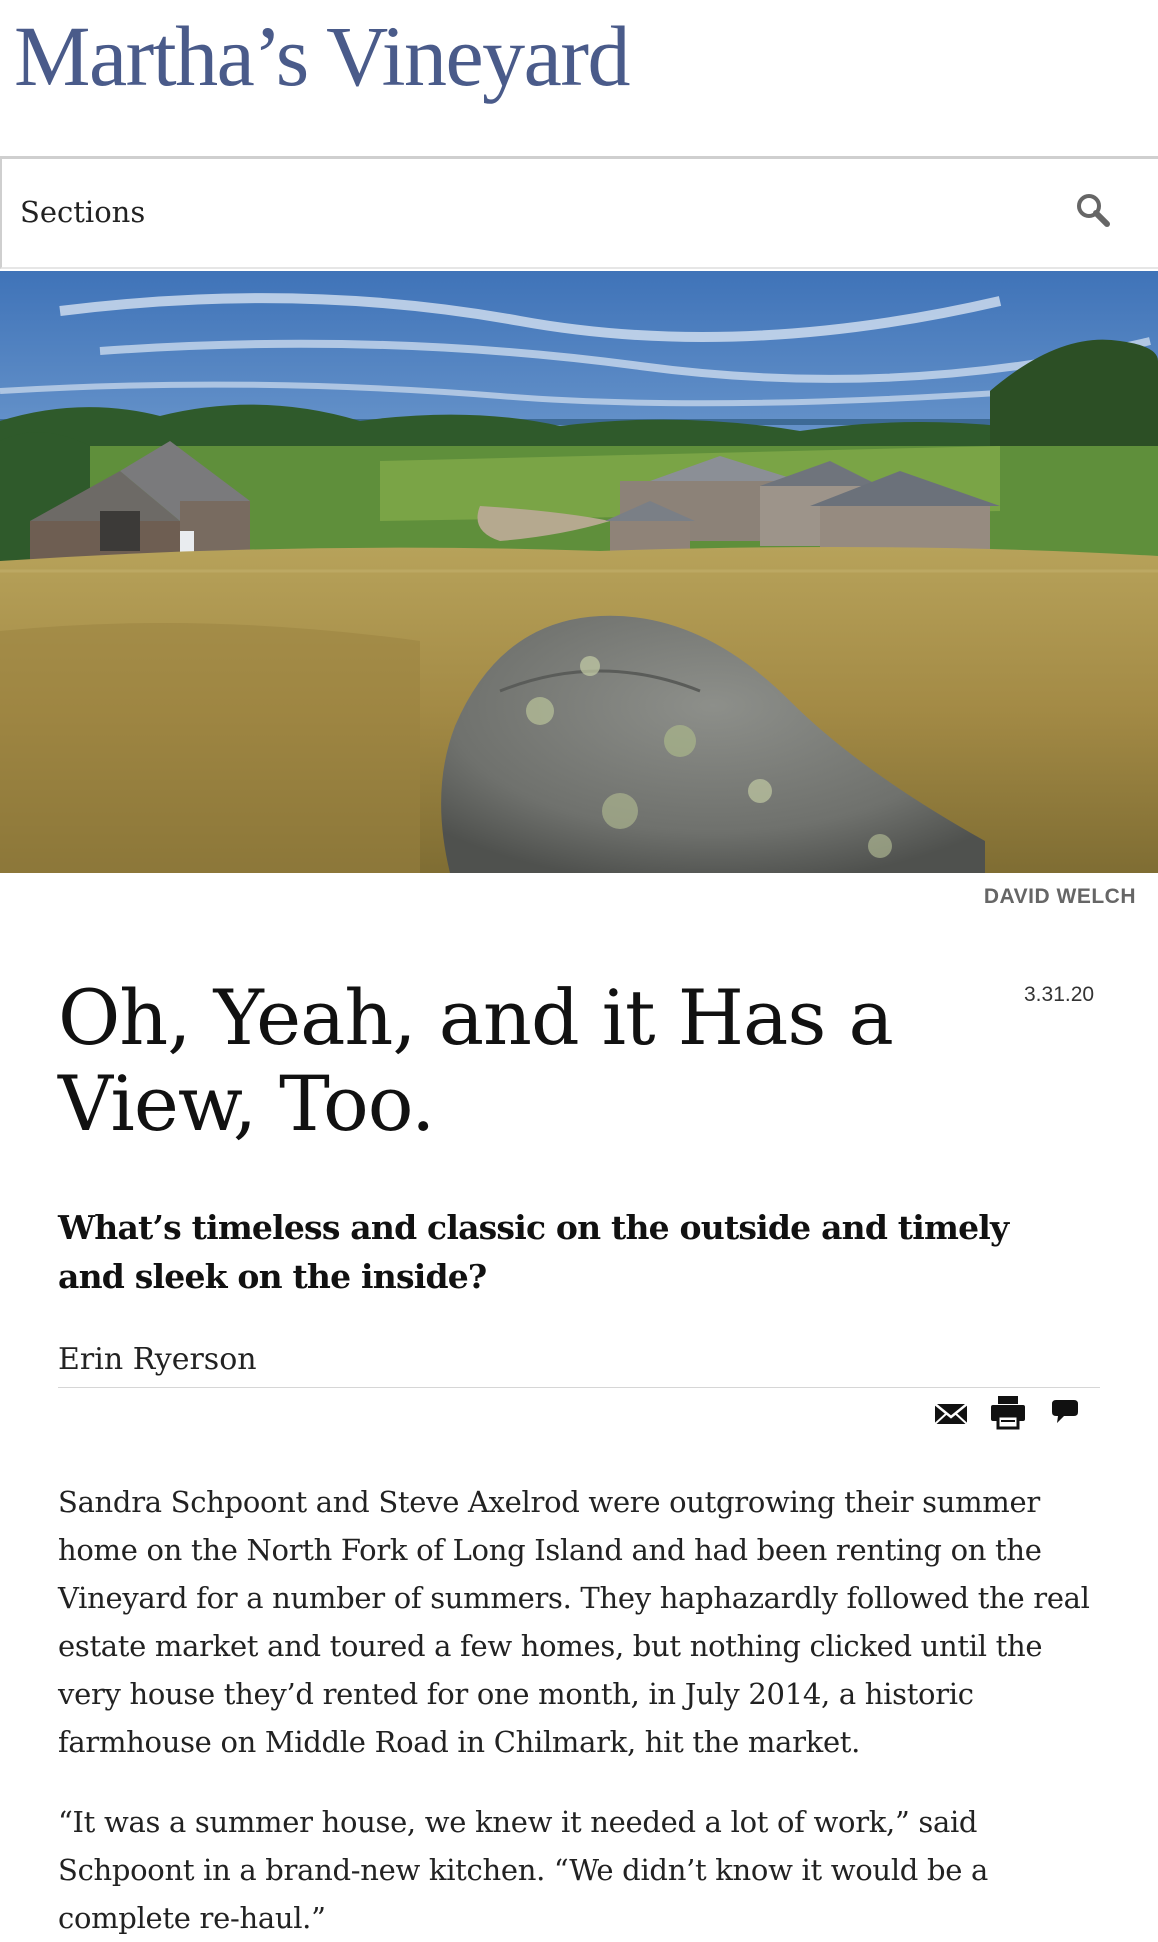 The height and width of the screenshot is (1942, 1158). I want to click on masthead: Martha’s Vineyard, so click(579, 78).